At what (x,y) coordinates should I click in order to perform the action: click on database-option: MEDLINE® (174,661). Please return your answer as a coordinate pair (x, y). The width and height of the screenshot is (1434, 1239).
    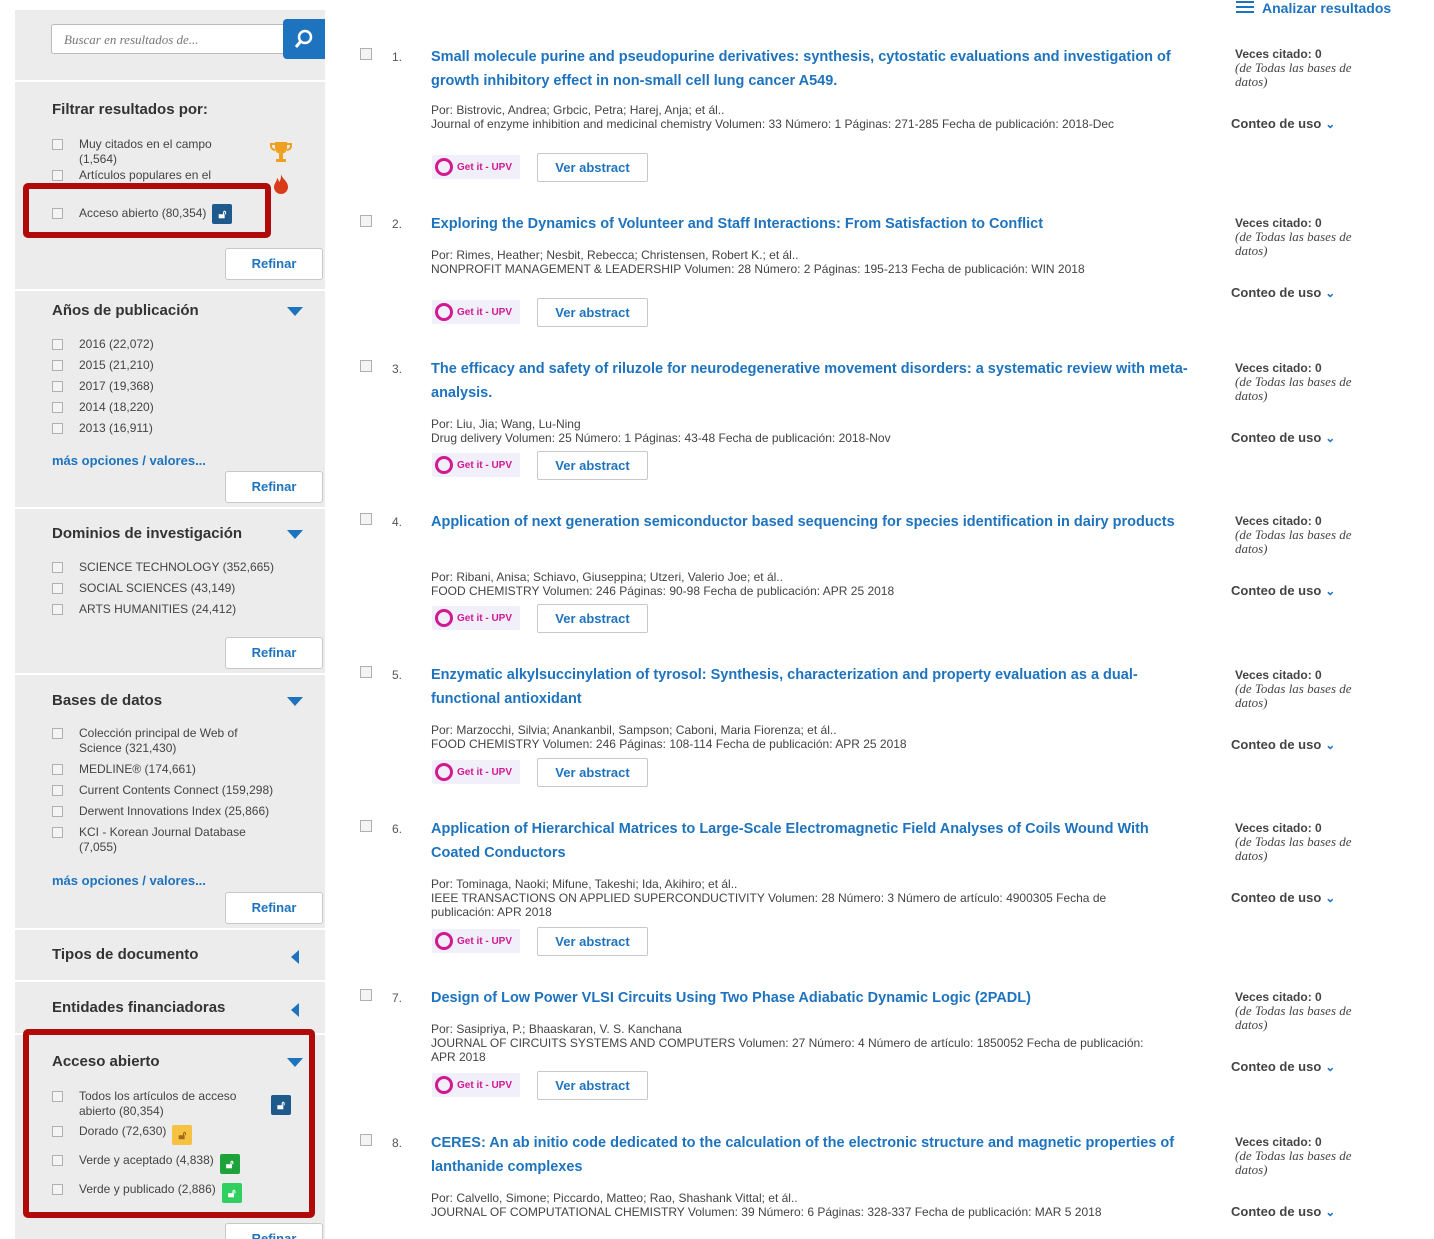
    Looking at the image, I should click on (175, 769).